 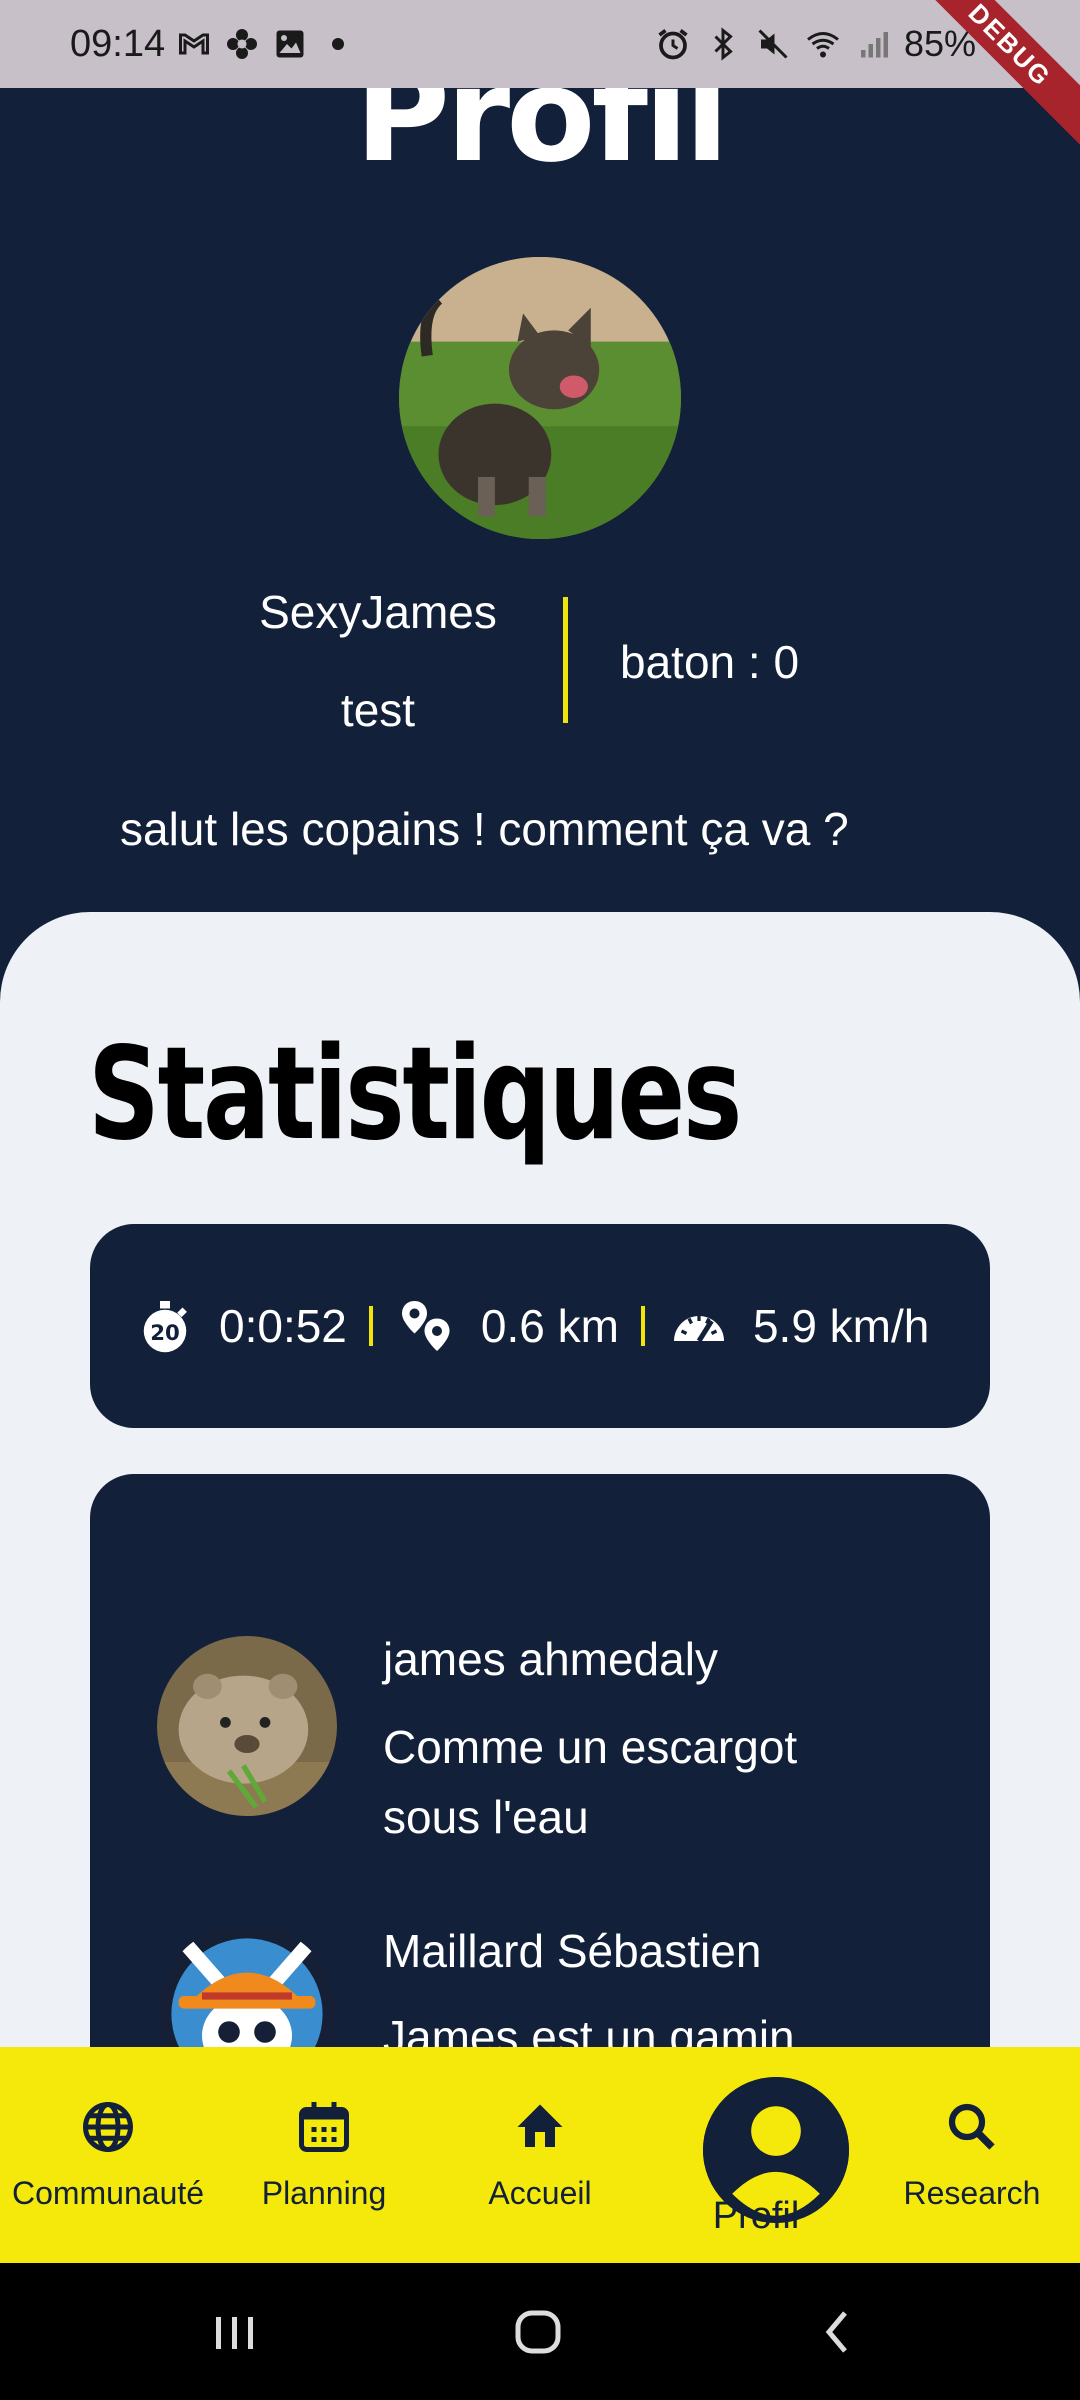 I want to click on stats-title: Statistiques, so click(x=415, y=1094).